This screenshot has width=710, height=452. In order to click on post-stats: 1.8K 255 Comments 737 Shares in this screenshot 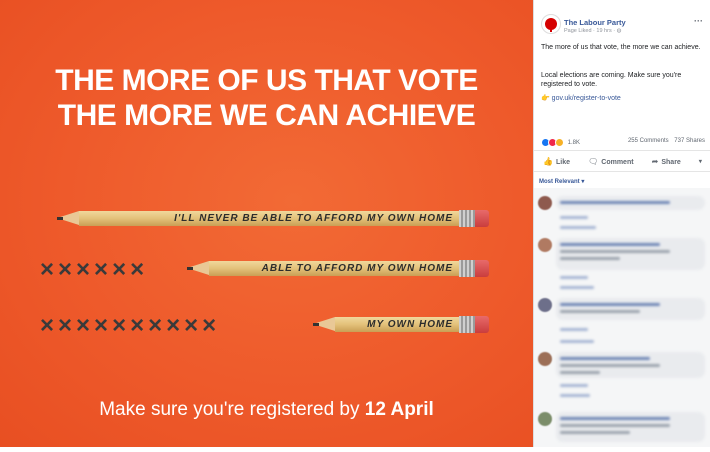, I will do `click(623, 143)`.